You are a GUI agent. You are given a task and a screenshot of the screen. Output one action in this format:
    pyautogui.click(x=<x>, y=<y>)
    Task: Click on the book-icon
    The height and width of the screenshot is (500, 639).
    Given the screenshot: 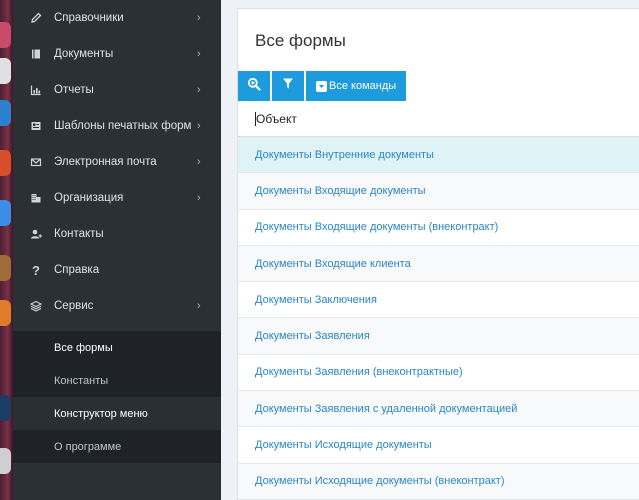 What is the action you would take?
    pyautogui.click(x=36, y=54)
    